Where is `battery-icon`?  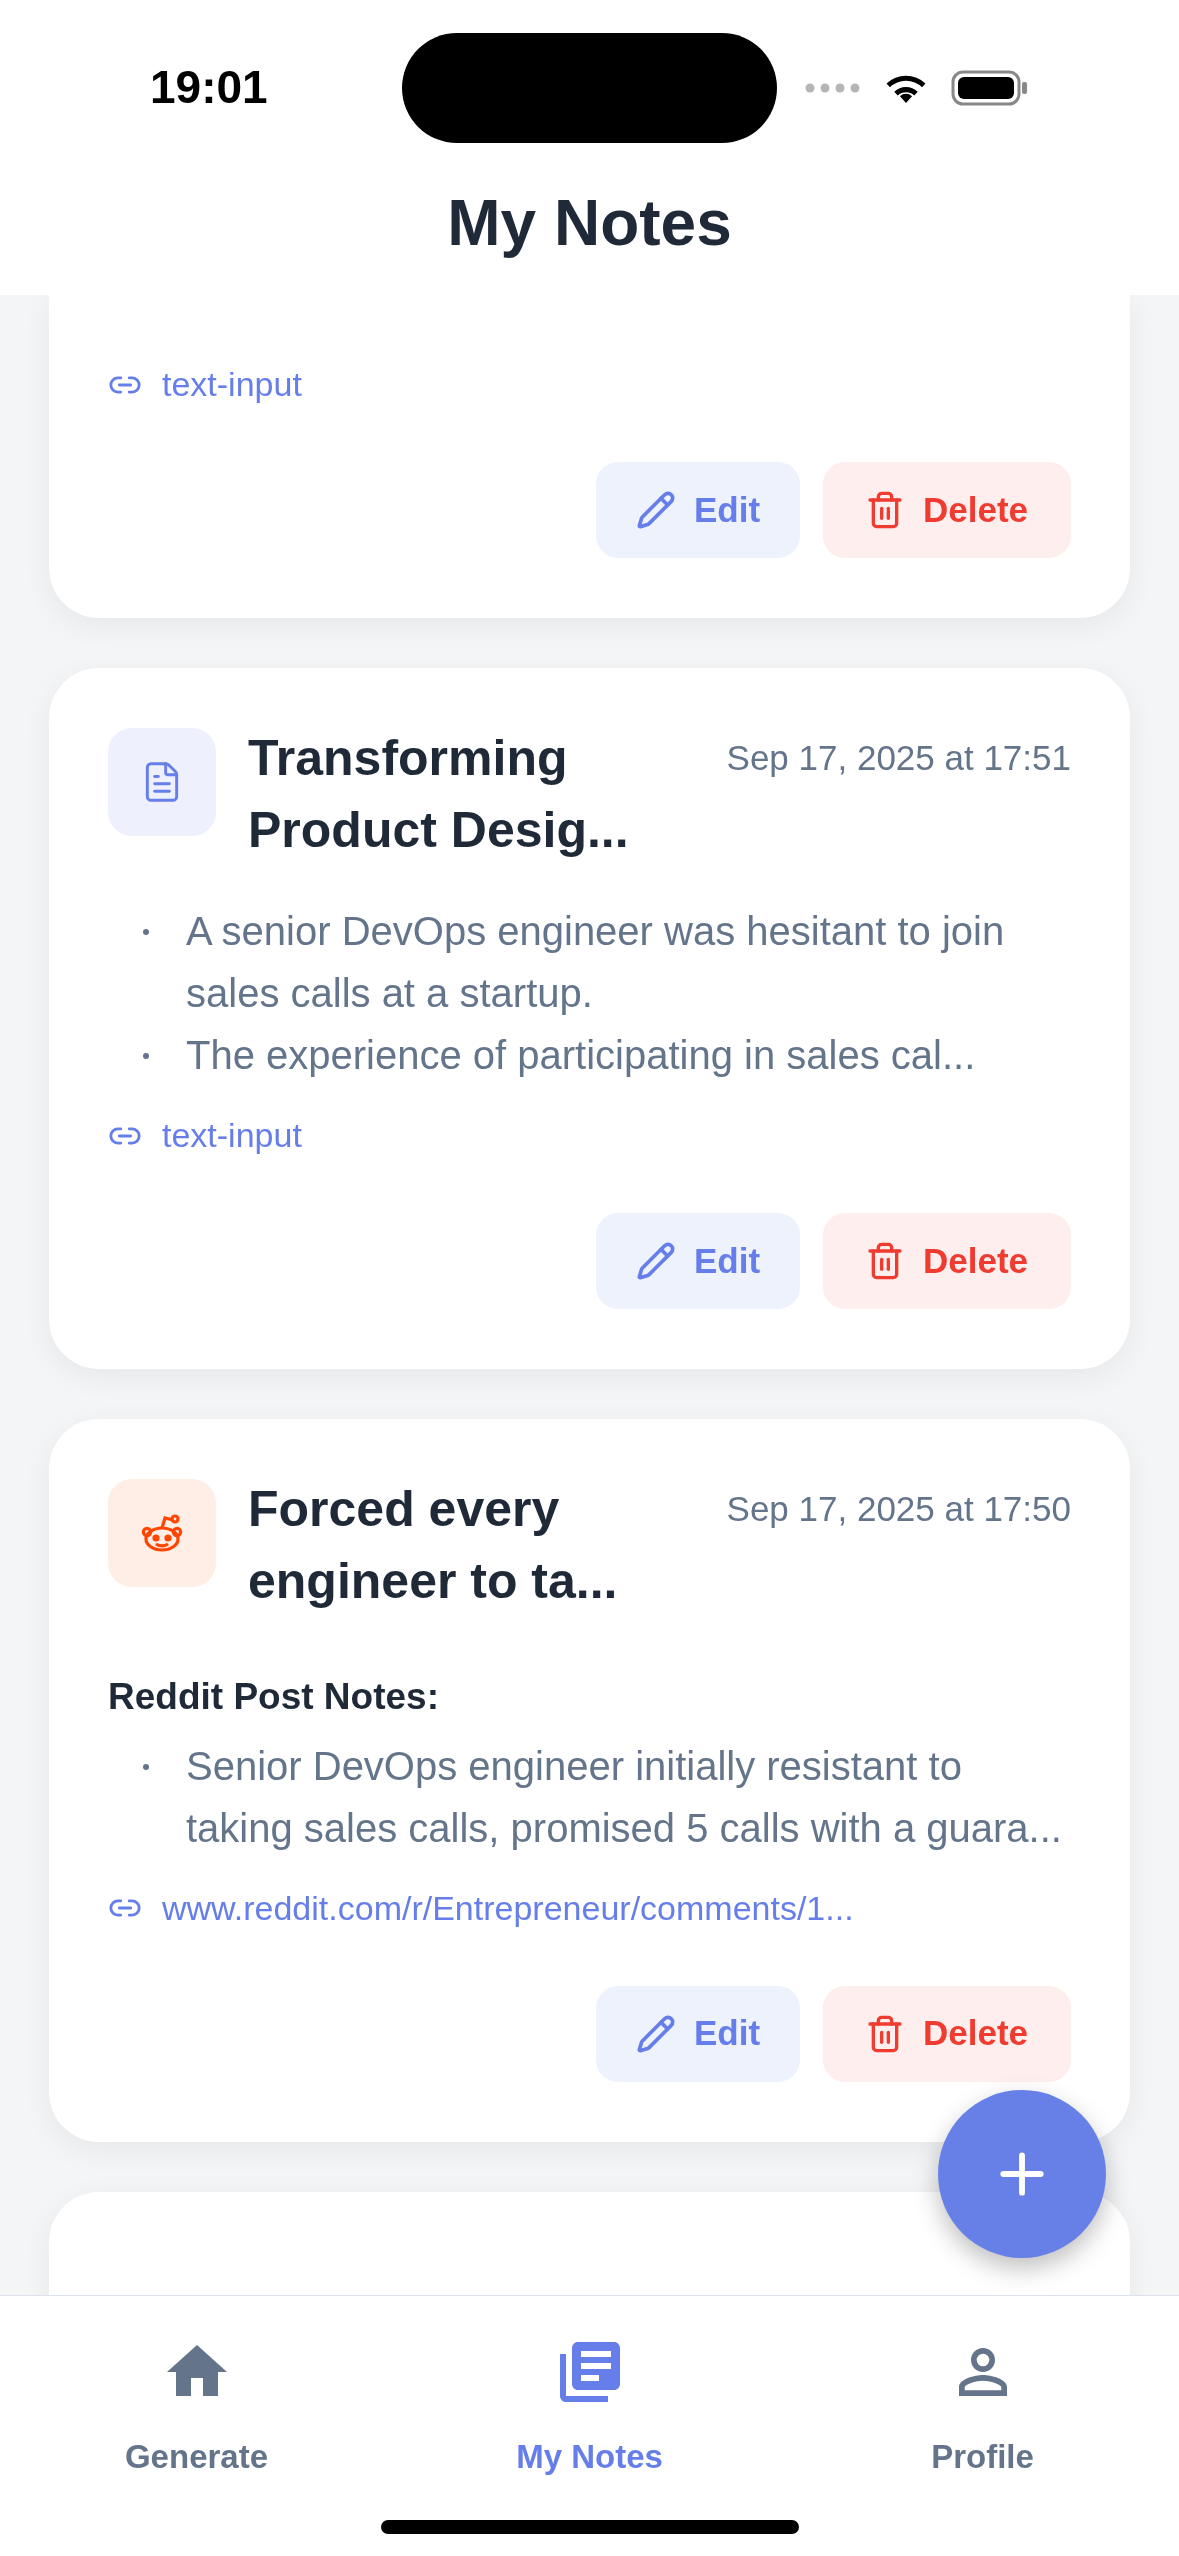 battery-icon is located at coordinates (990, 87).